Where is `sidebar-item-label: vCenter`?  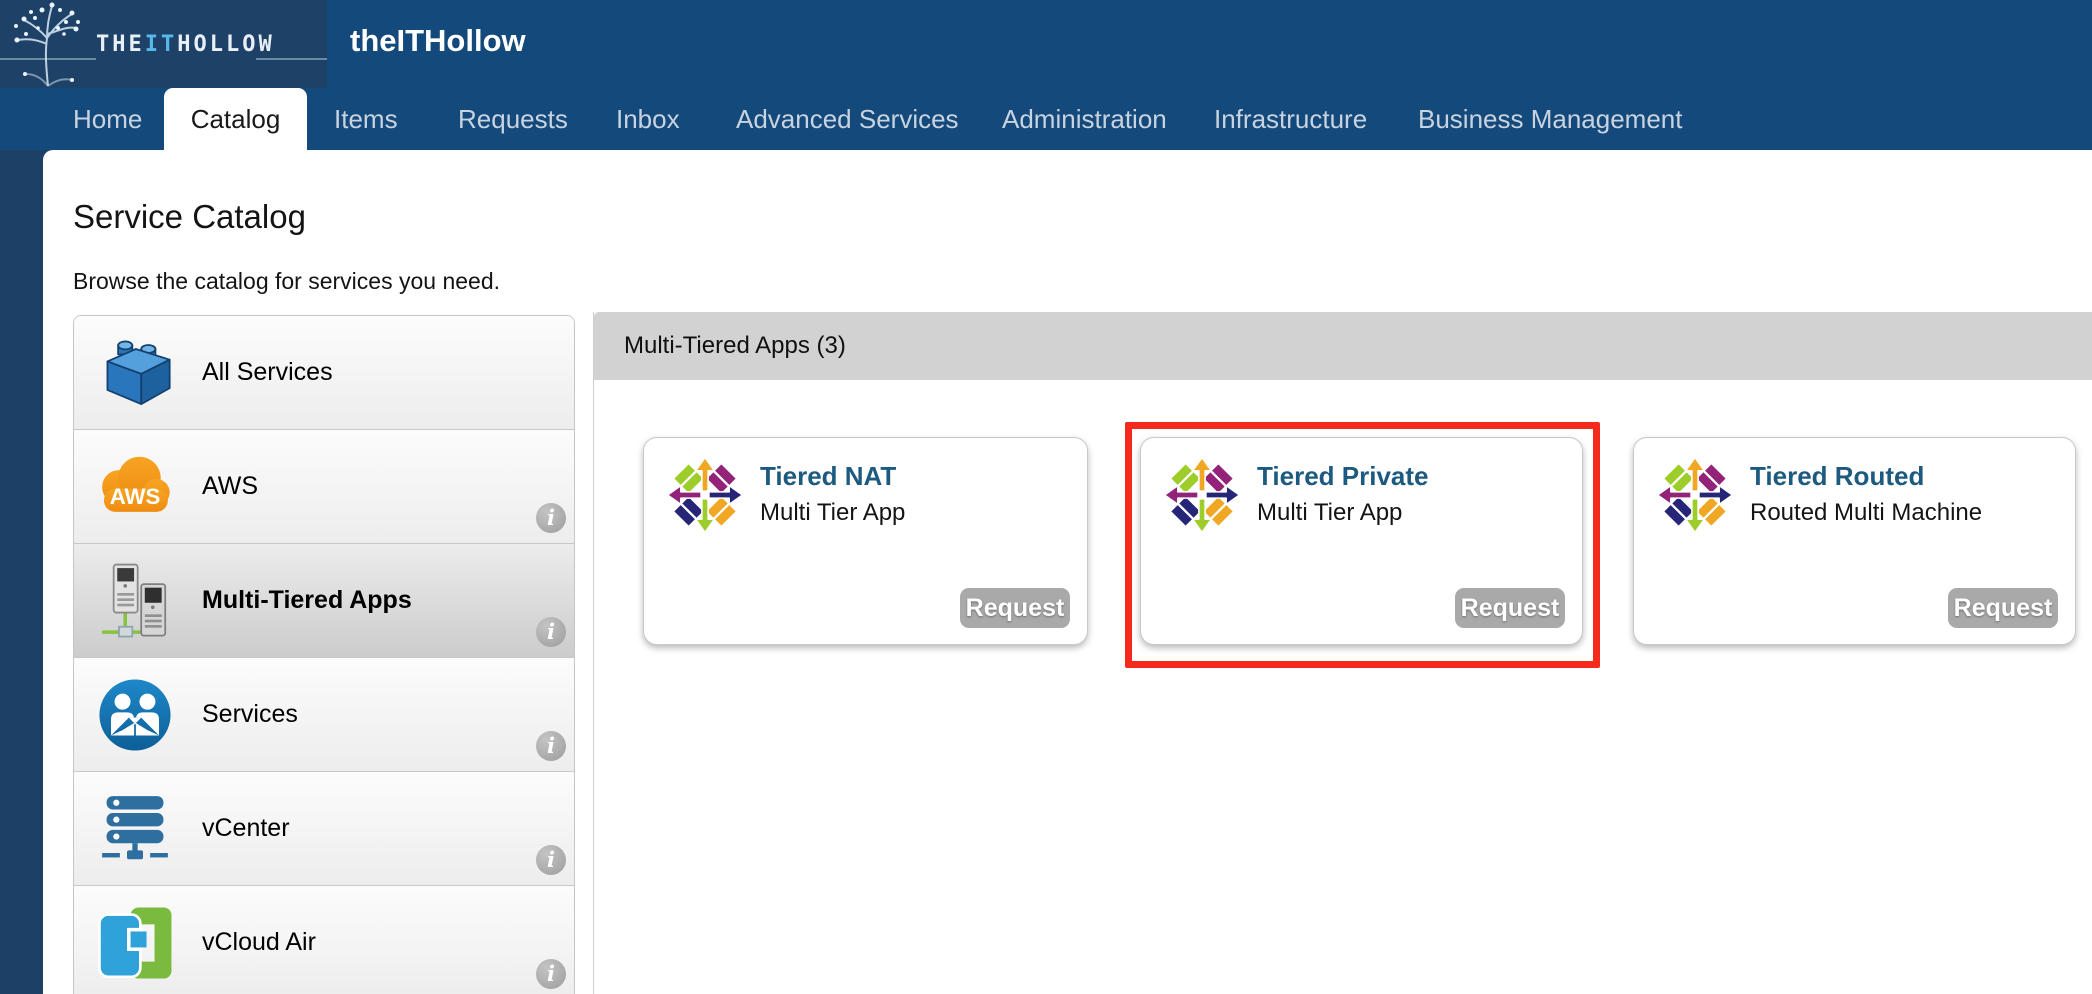
sidebar-item-label: vCenter is located at coordinates (246, 828).